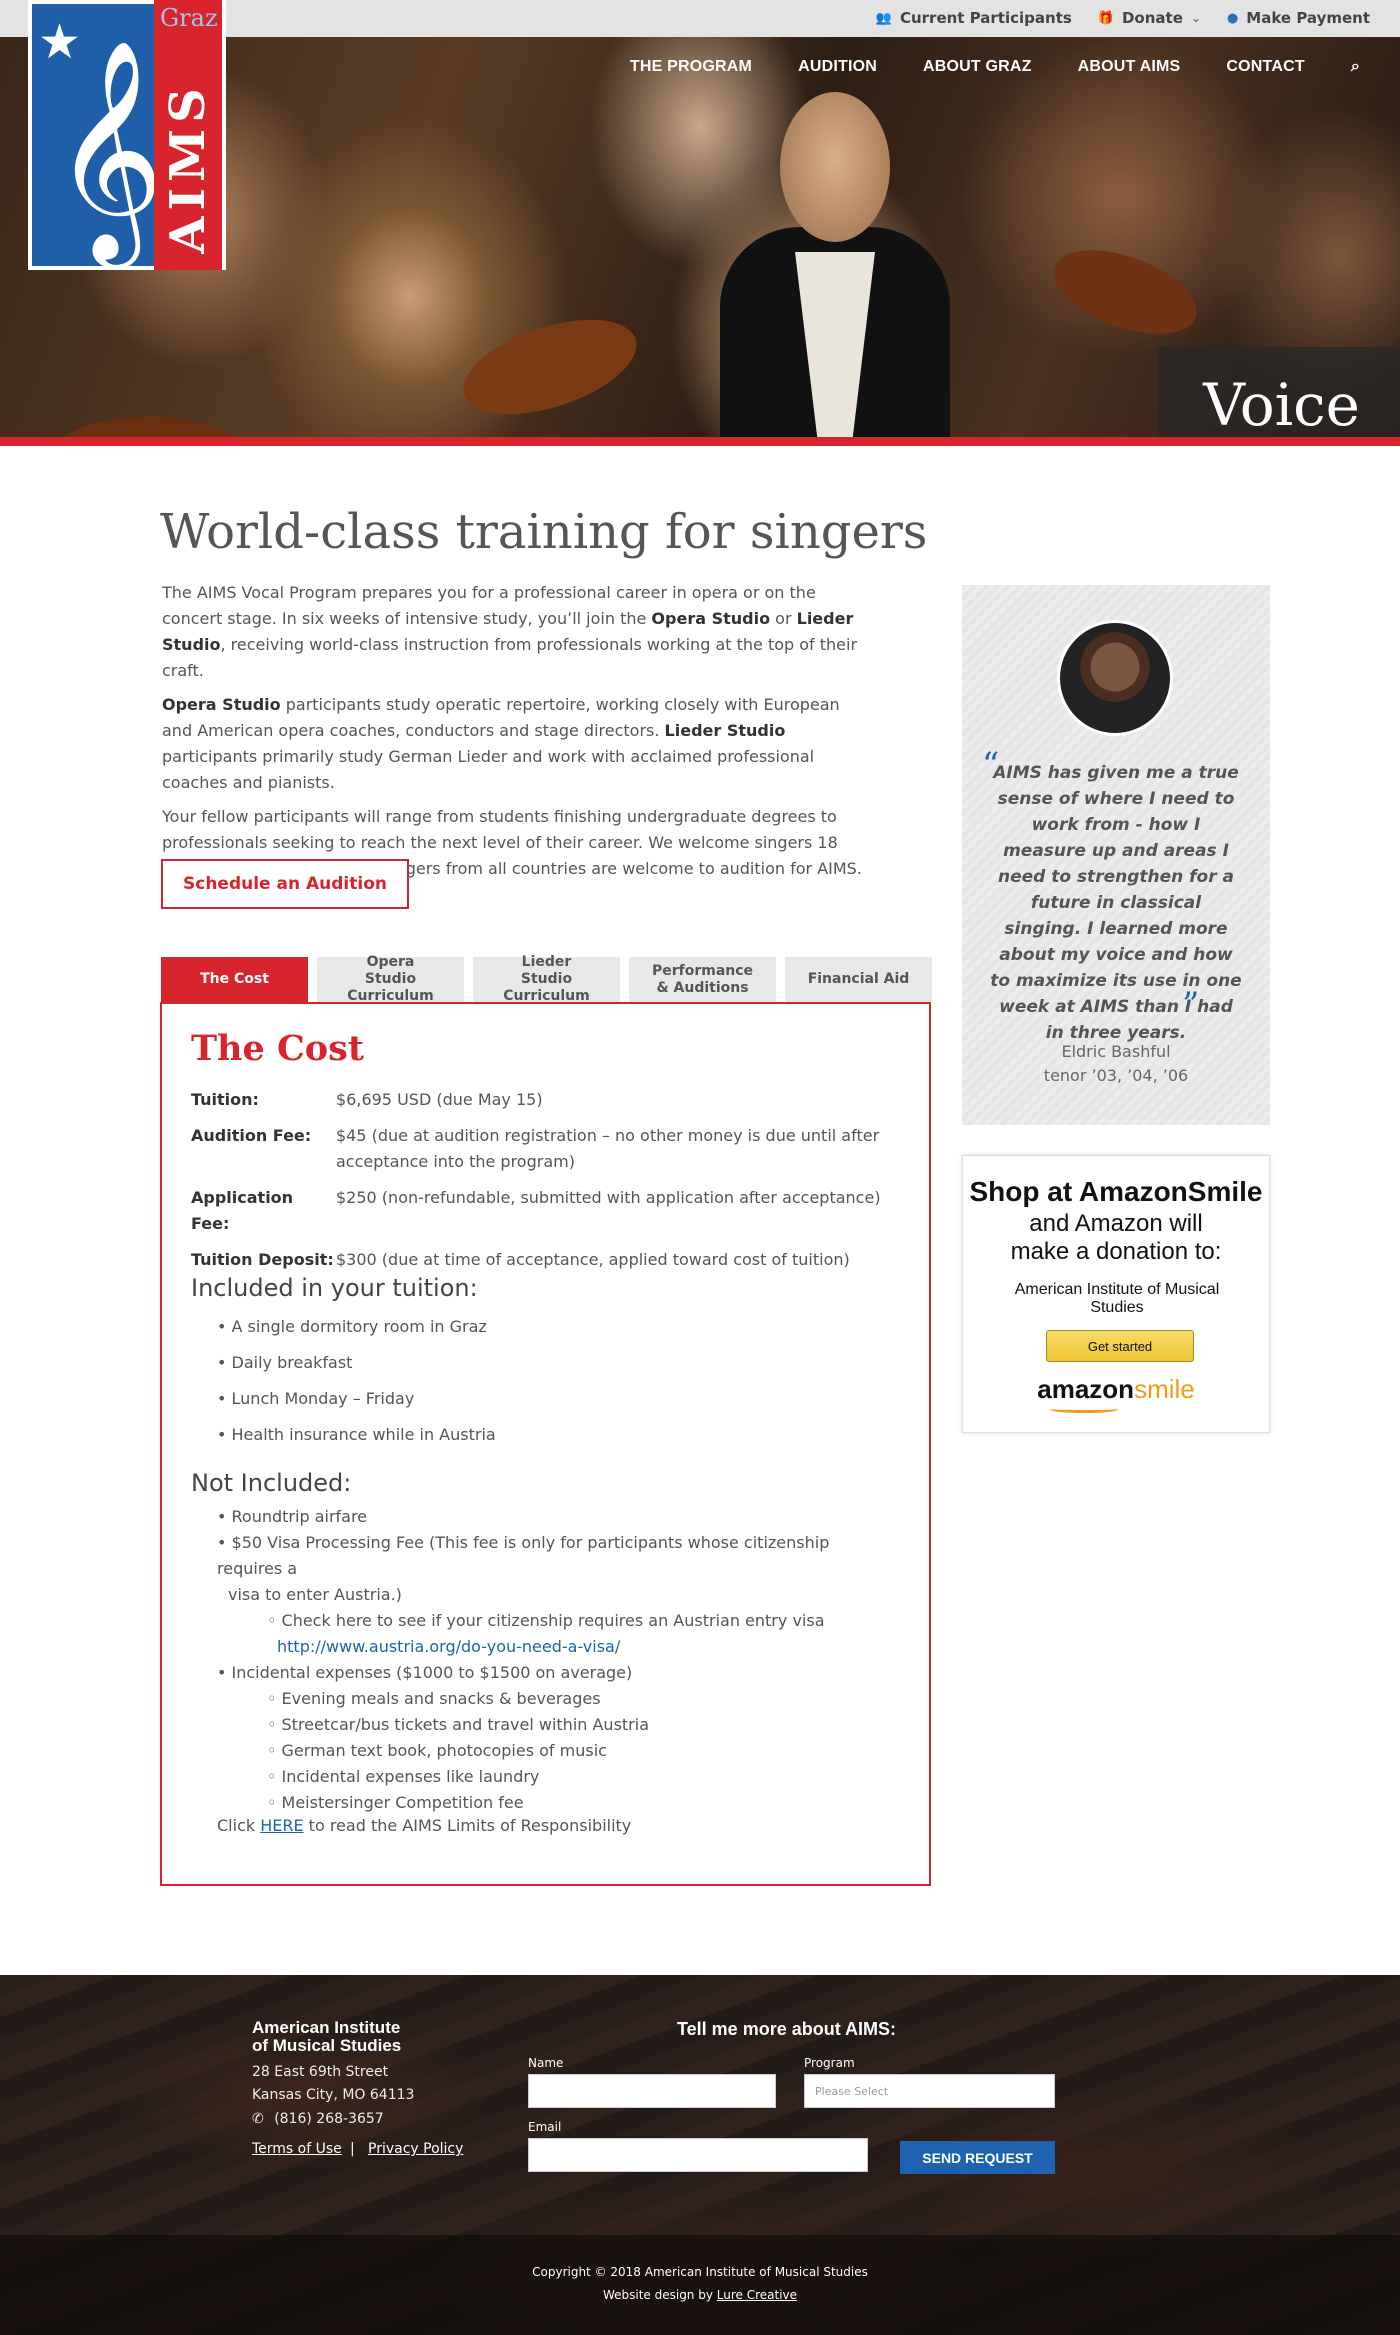 The width and height of the screenshot is (1400, 2335). I want to click on donate-link: 🎁 Donate ⌄, so click(1149, 18).